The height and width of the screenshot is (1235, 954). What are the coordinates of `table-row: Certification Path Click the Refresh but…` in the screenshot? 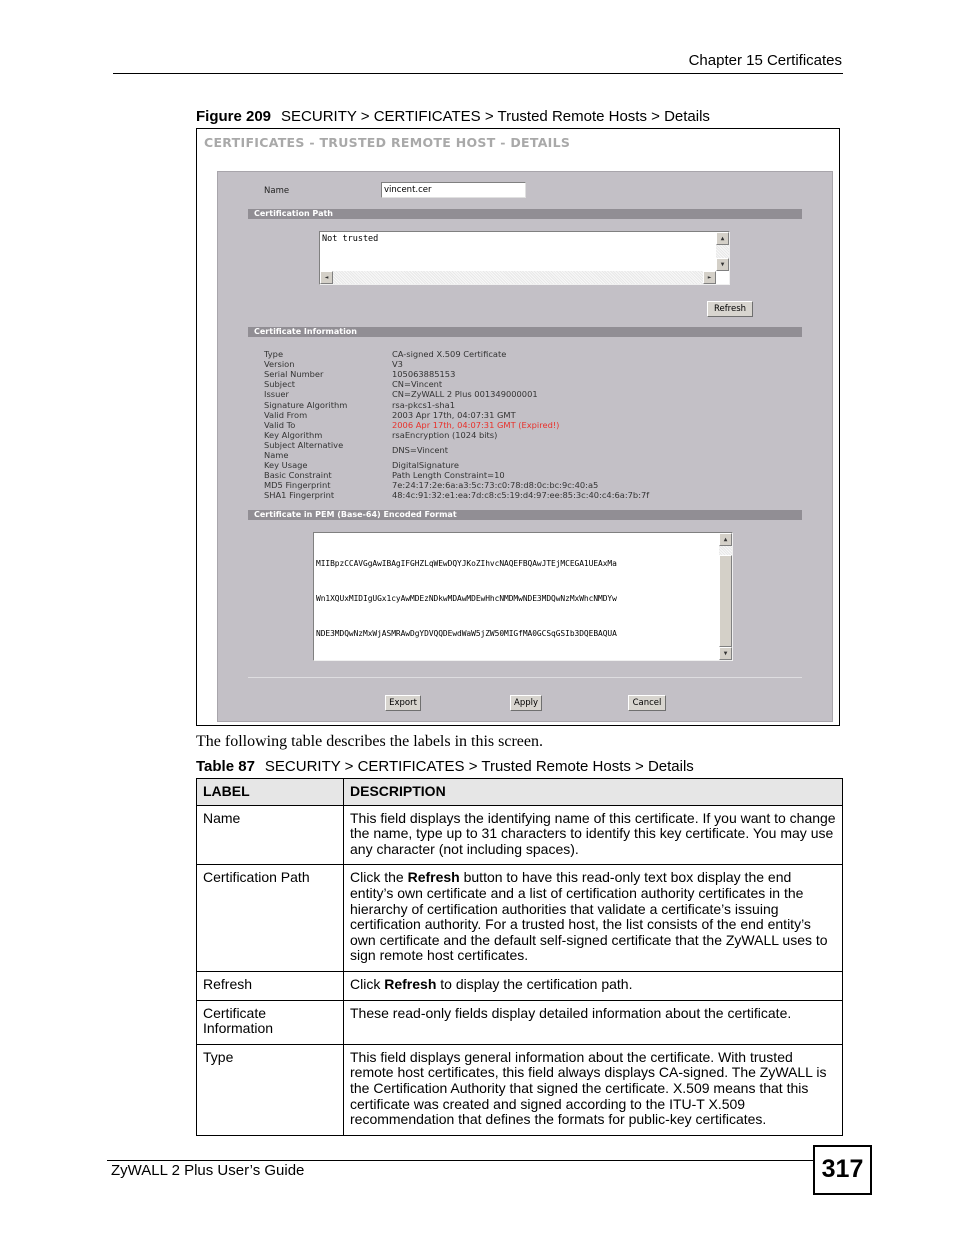 It's located at (519, 918).